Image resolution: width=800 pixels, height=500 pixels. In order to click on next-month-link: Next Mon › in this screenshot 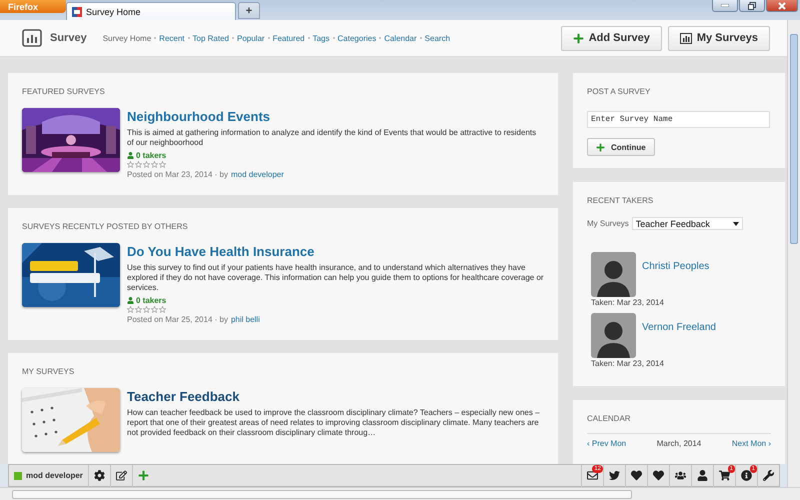, I will do `click(751, 443)`.